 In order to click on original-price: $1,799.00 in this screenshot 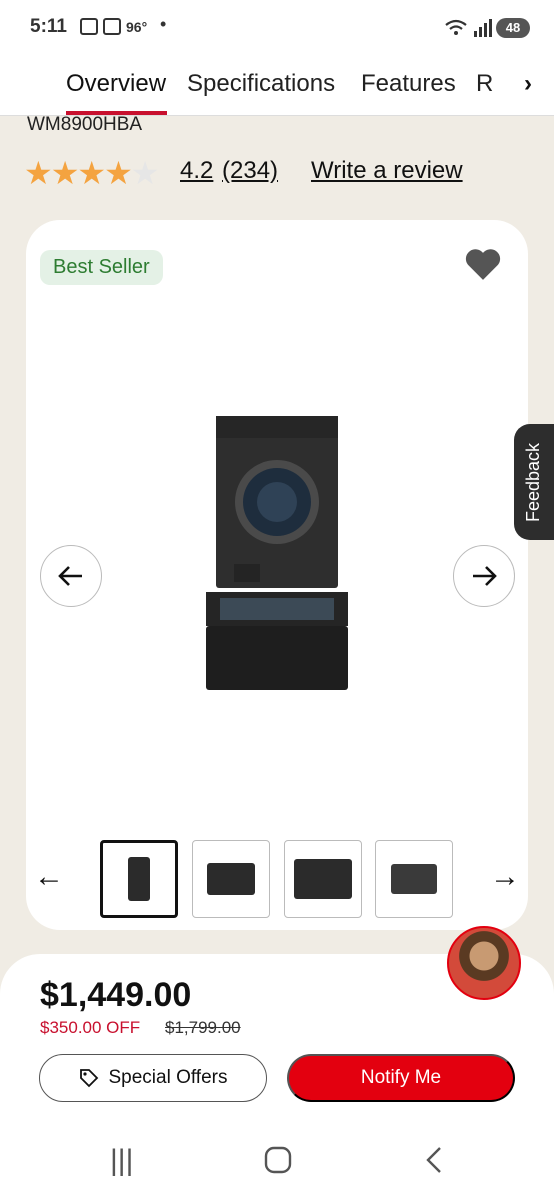, I will do `click(203, 1027)`.